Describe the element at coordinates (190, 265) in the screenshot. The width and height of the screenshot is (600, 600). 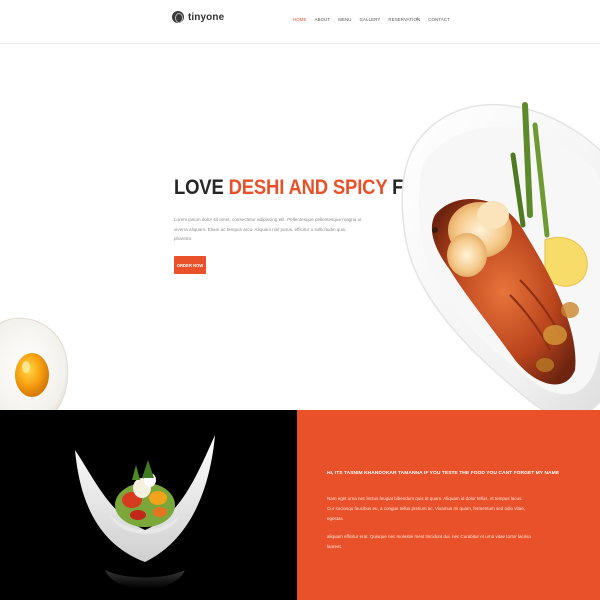
I see `order-now-button: ORDER NOW` at that location.